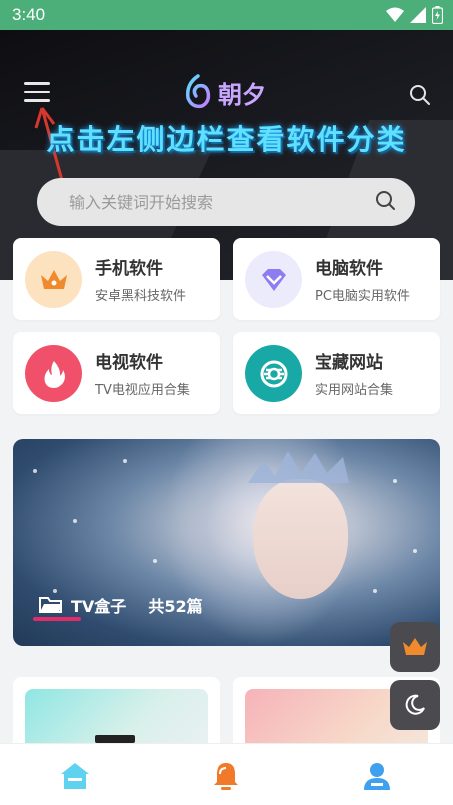 The image size is (453, 805). Describe the element at coordinates (219, 202) in the screenshot. I see `search-input` at that location.